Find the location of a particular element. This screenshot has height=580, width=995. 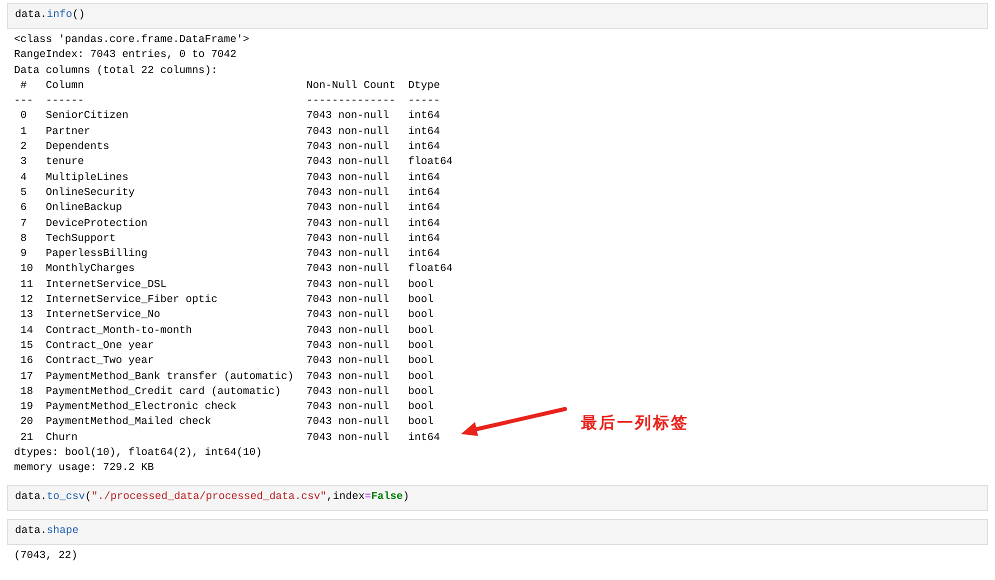

table-row-text: 1 Partner 7043 non-null int64 is located at coordinates (229, 132).